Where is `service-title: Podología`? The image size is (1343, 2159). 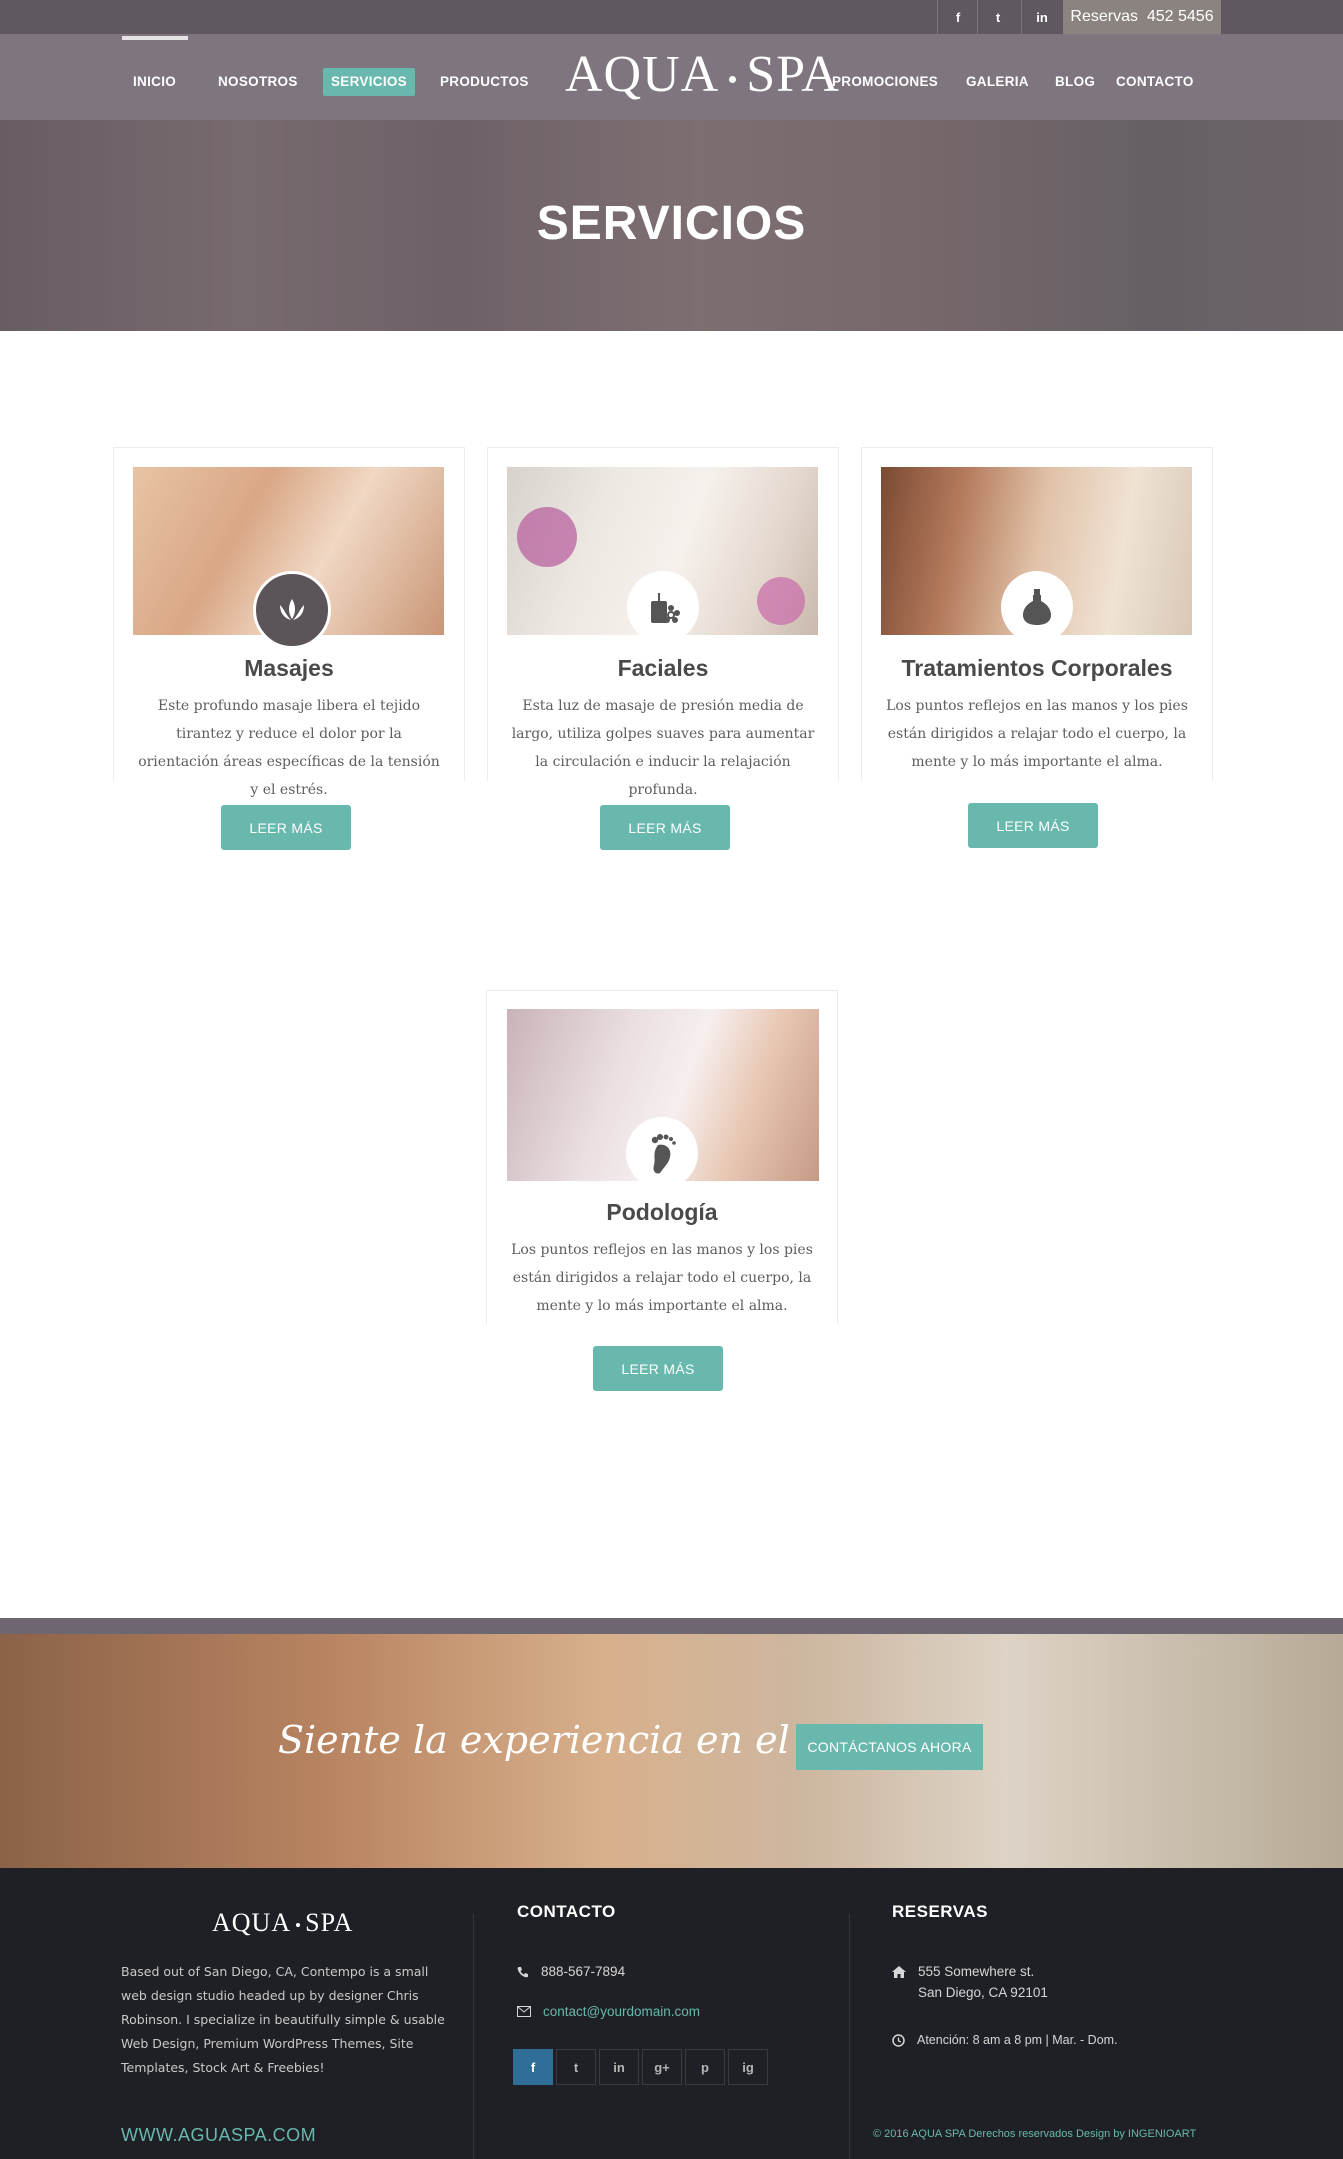
service-title: Podología is located at coordinates (662, 1212).